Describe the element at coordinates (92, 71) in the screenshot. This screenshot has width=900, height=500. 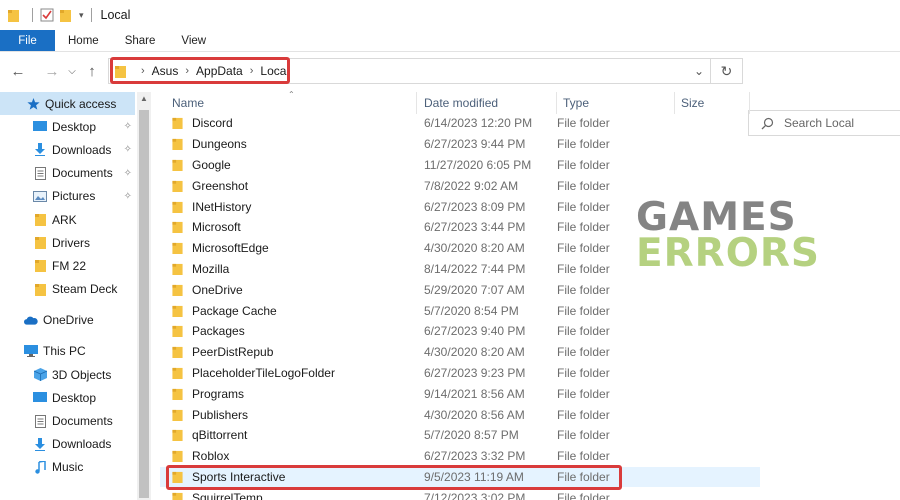
I see `up-icon: ↑` at that location.